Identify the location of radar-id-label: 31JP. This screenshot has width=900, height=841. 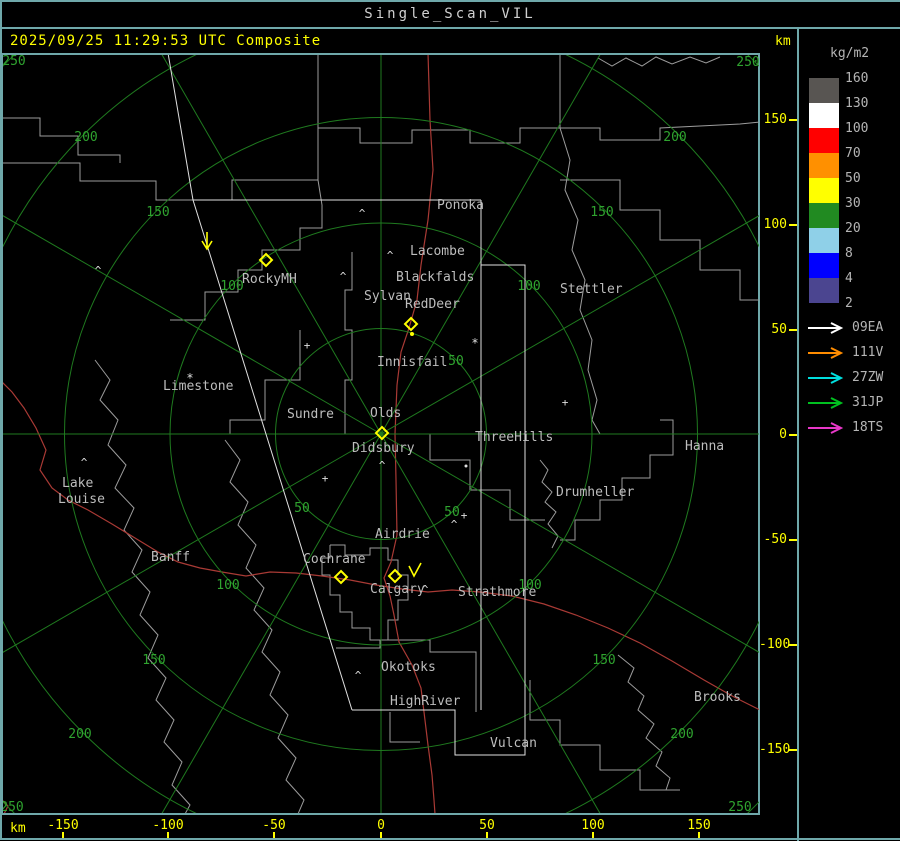
(868, 402).